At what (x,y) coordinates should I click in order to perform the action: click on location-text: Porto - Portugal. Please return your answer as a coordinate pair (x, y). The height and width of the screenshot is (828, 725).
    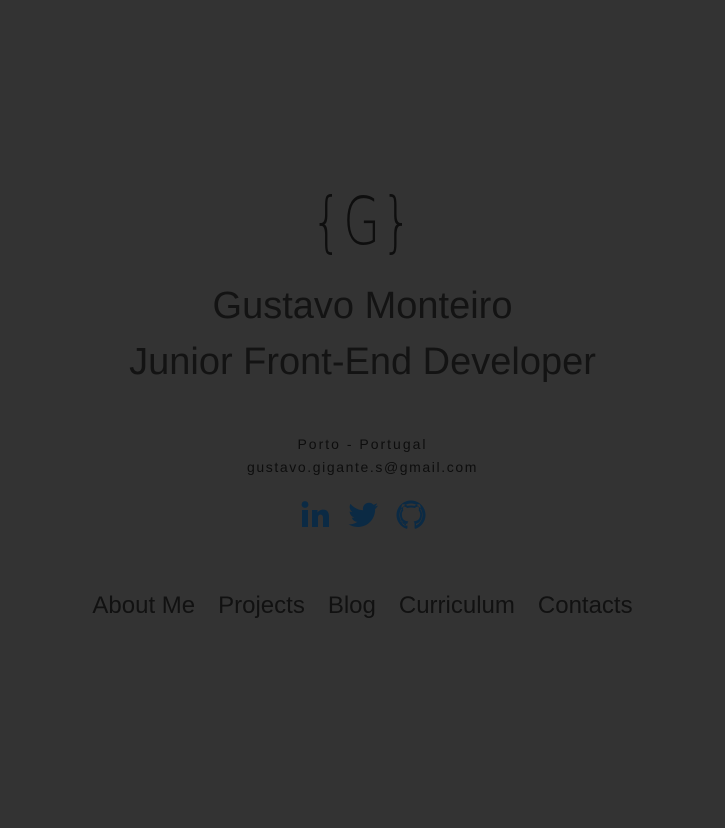
    Looking at the image, I should click on (362, 444).